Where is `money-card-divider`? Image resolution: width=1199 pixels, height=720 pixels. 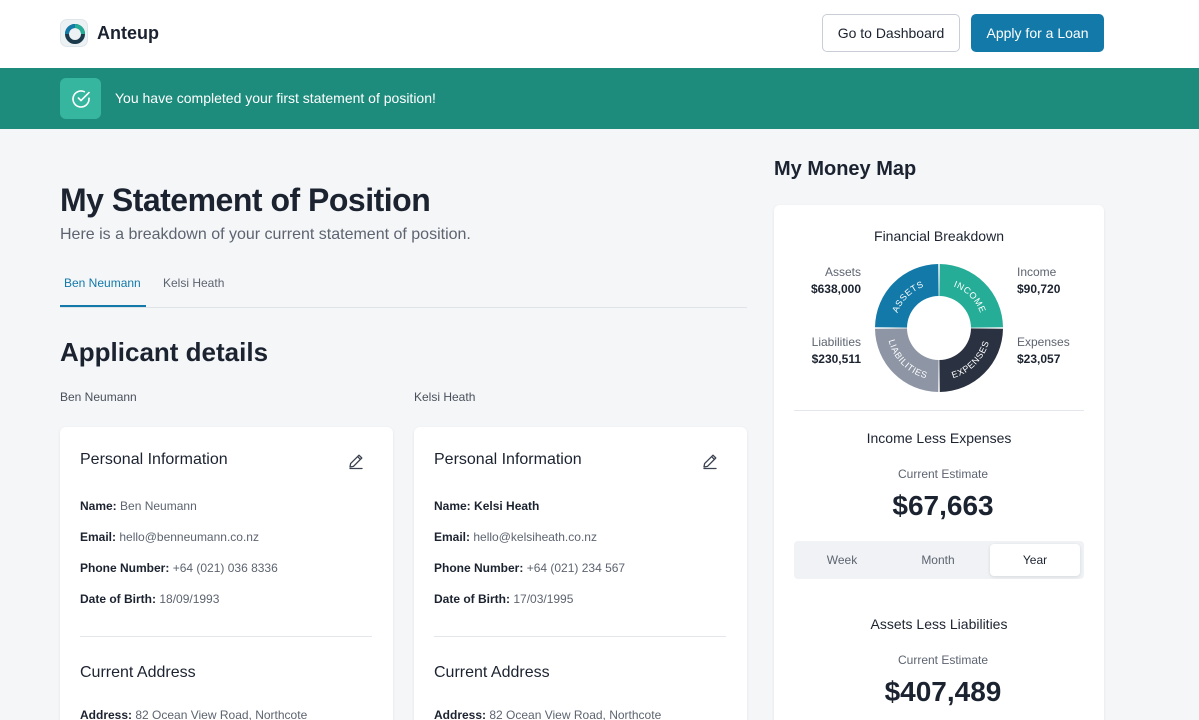
money-card-divider is located at coordinates (939, 410).